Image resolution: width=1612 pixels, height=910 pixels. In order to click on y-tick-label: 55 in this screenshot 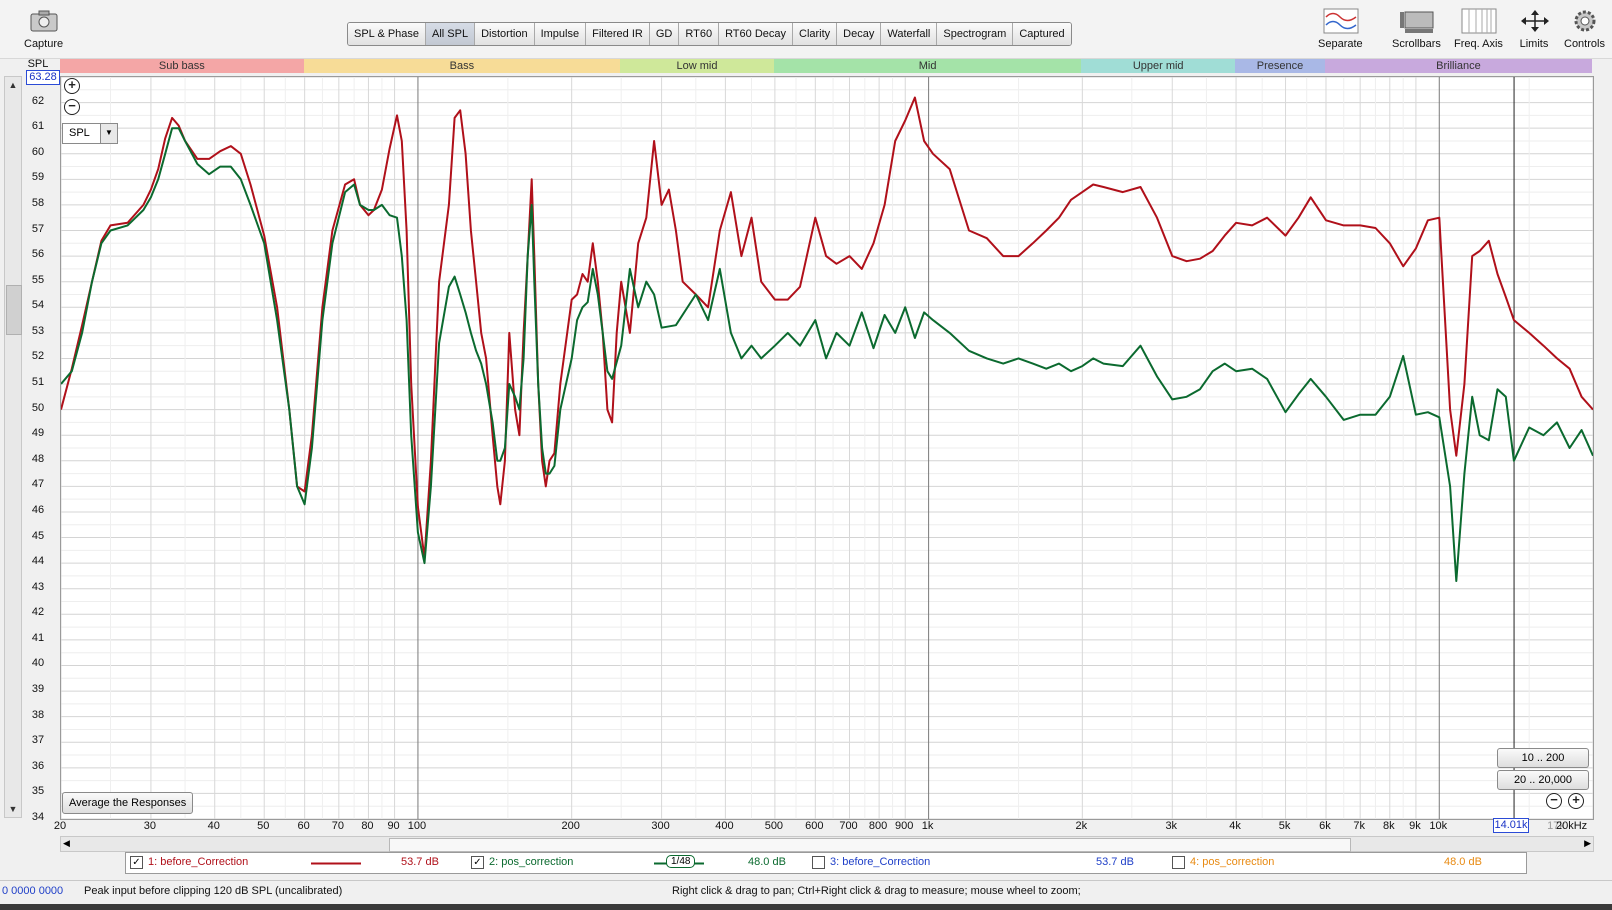, I will do `click(38, 279)`.